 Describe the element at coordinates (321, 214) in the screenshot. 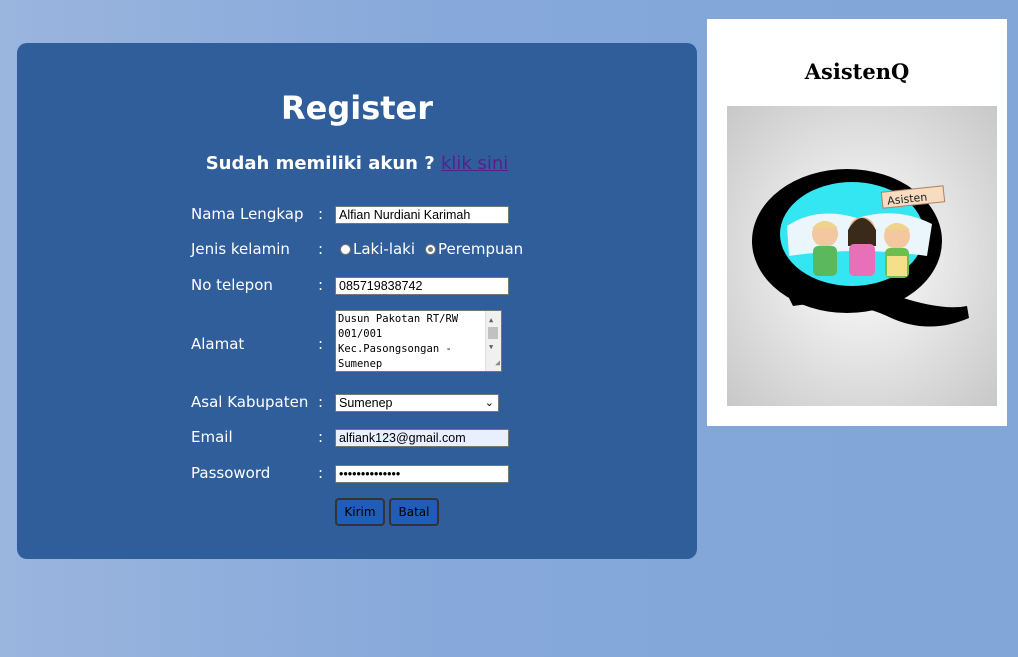

I see `name-colon: :` at that location.